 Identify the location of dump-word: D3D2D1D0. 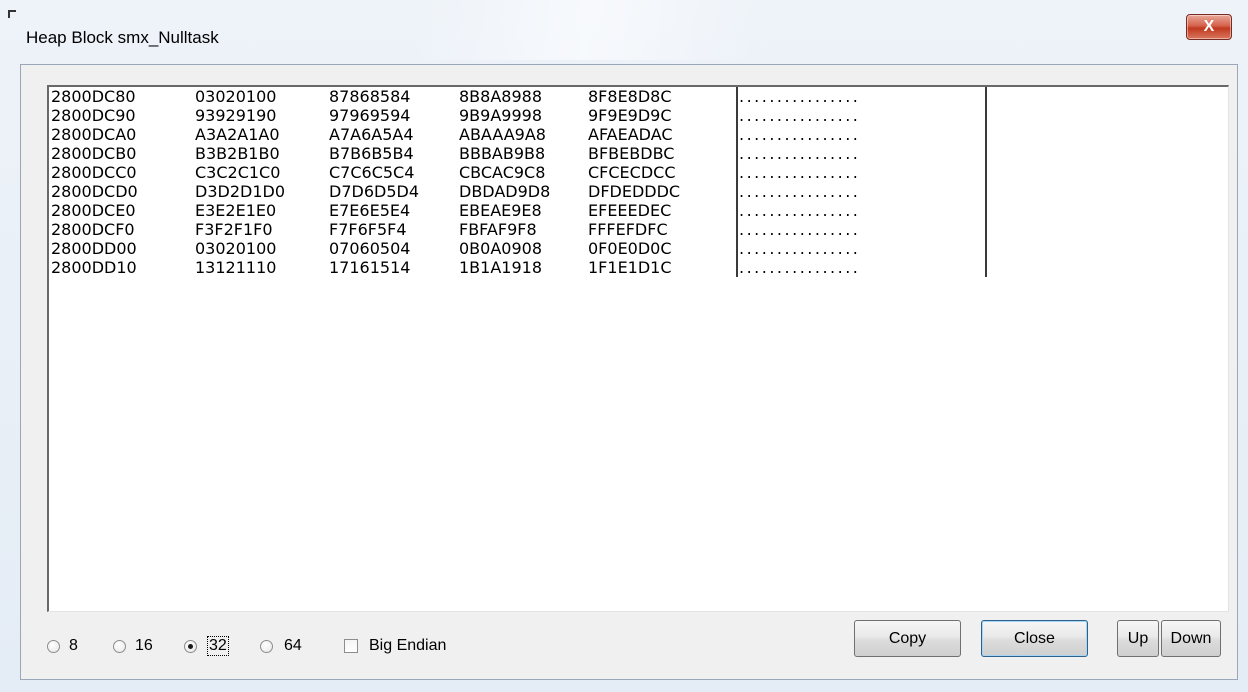
(240, 191).